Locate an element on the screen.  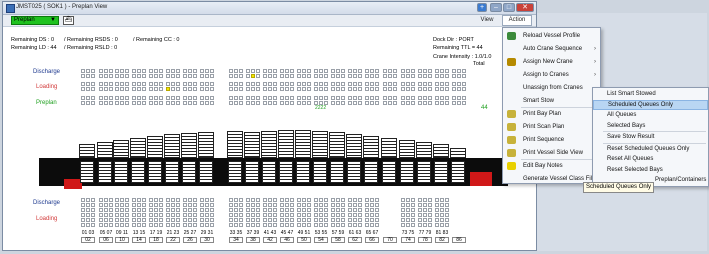
bay-number: 66 is located at coordinates (372, 240).